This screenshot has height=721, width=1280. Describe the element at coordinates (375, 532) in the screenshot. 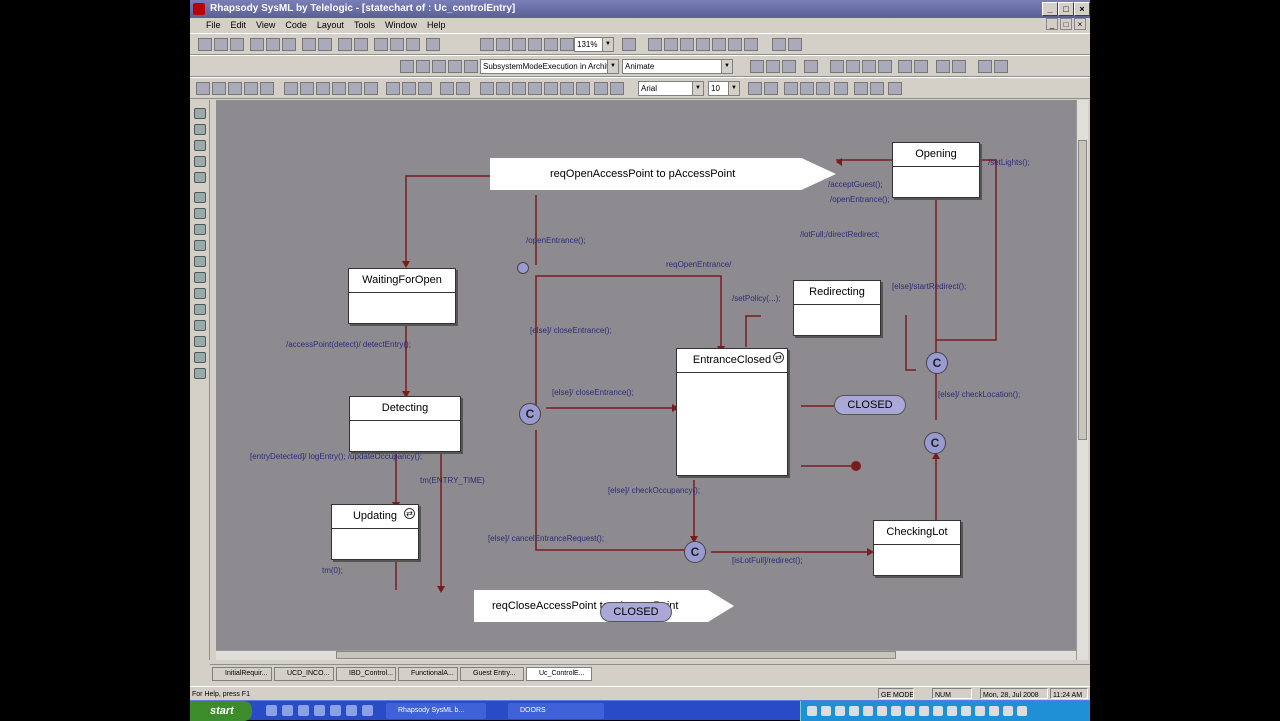

I see `state-updating: Updating ⇄` at that location.